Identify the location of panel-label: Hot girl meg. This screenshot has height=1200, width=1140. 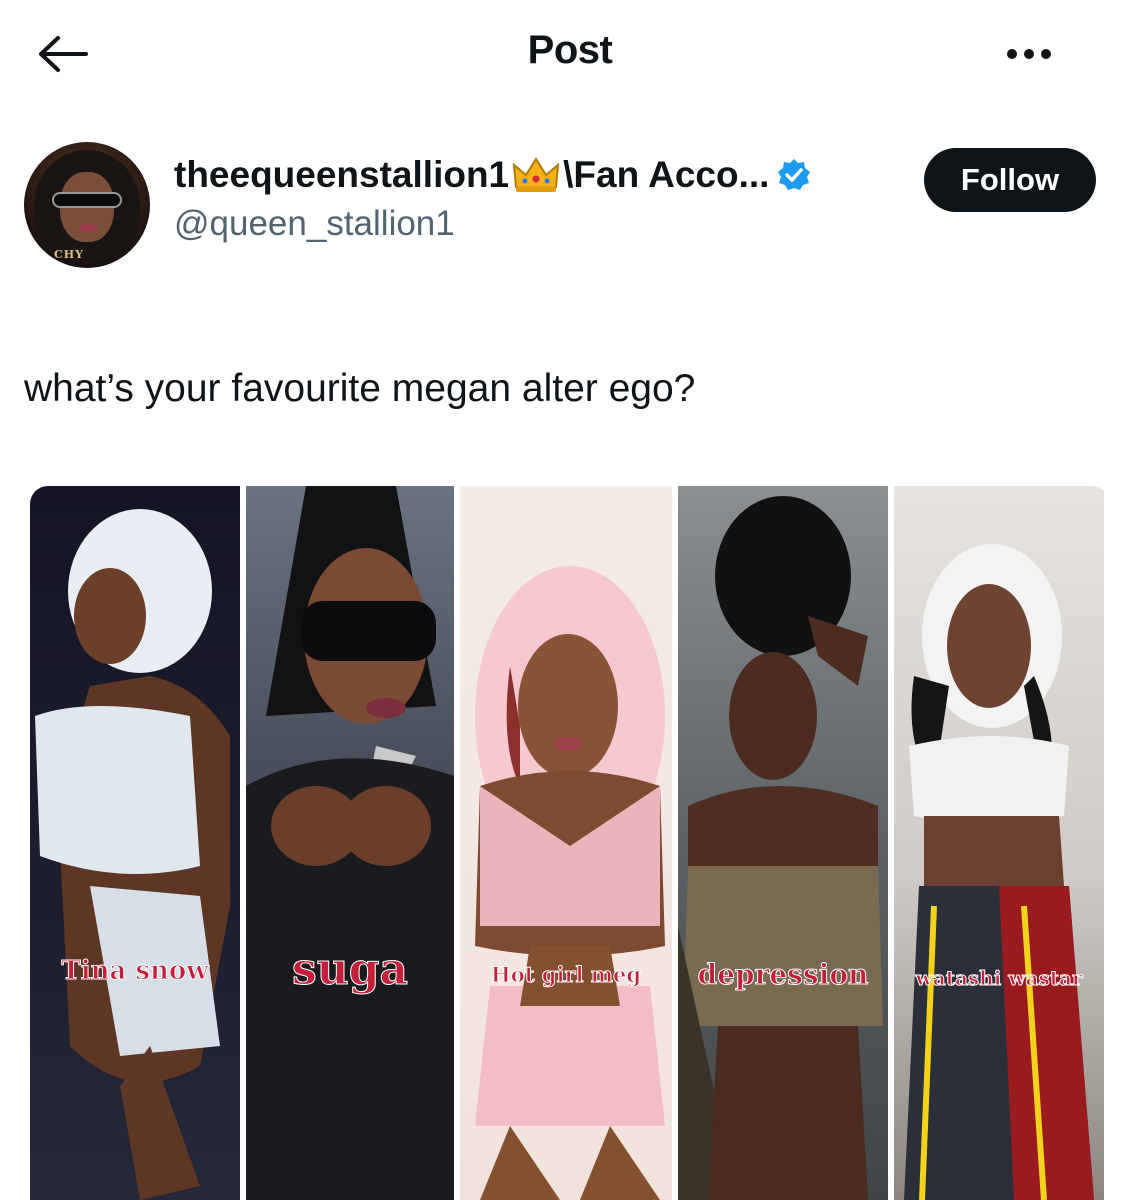
(566, 975).